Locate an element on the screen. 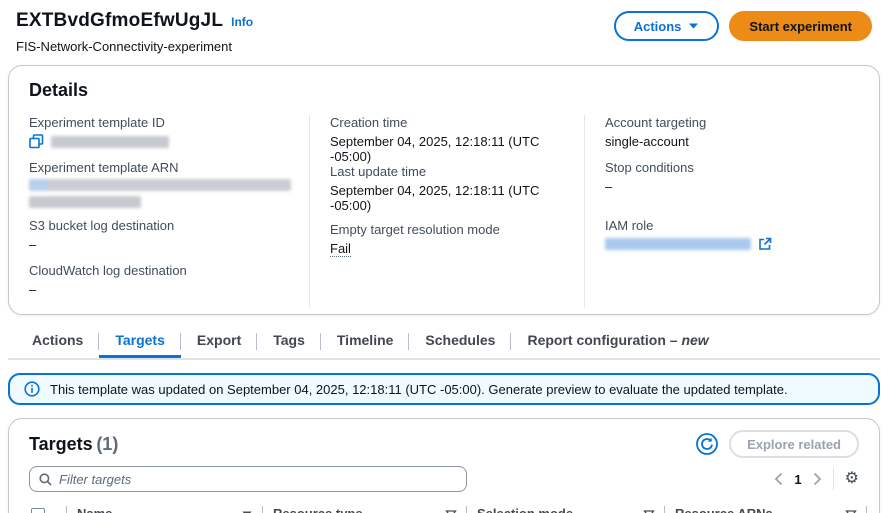 This screenshot has width=888, height=513. field-label: S3 bucket log destination is located at coordinates (102, 225).